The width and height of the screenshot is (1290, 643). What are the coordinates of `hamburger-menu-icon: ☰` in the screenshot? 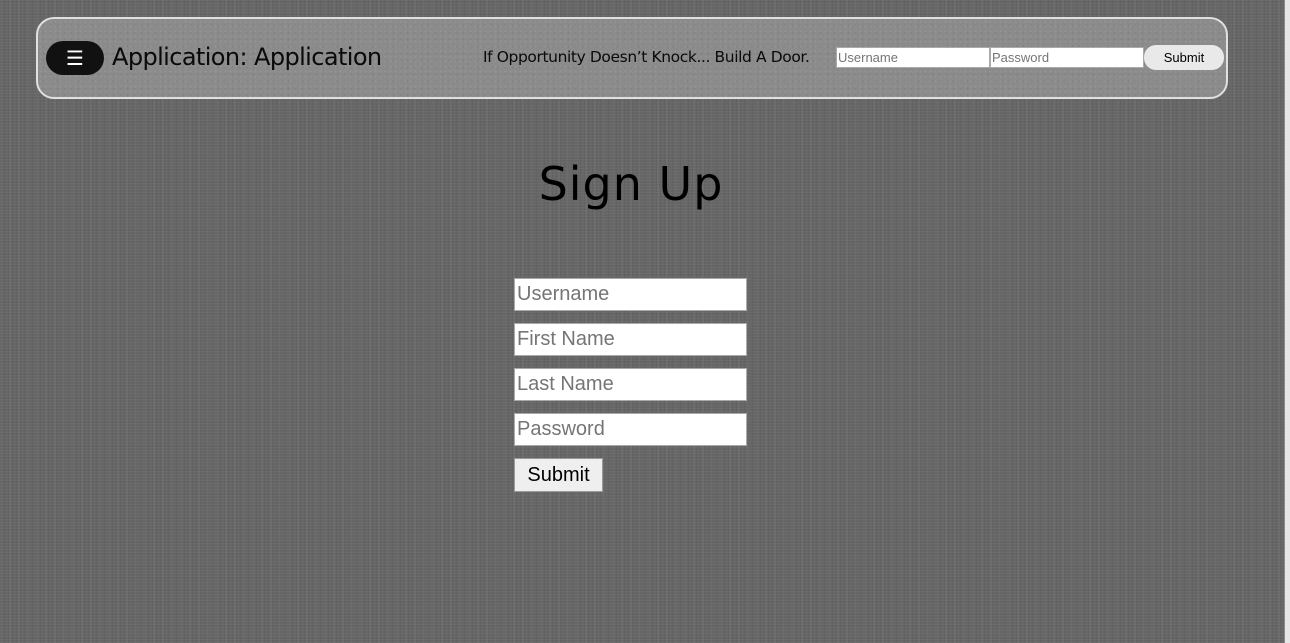 It's located at (75, 58).